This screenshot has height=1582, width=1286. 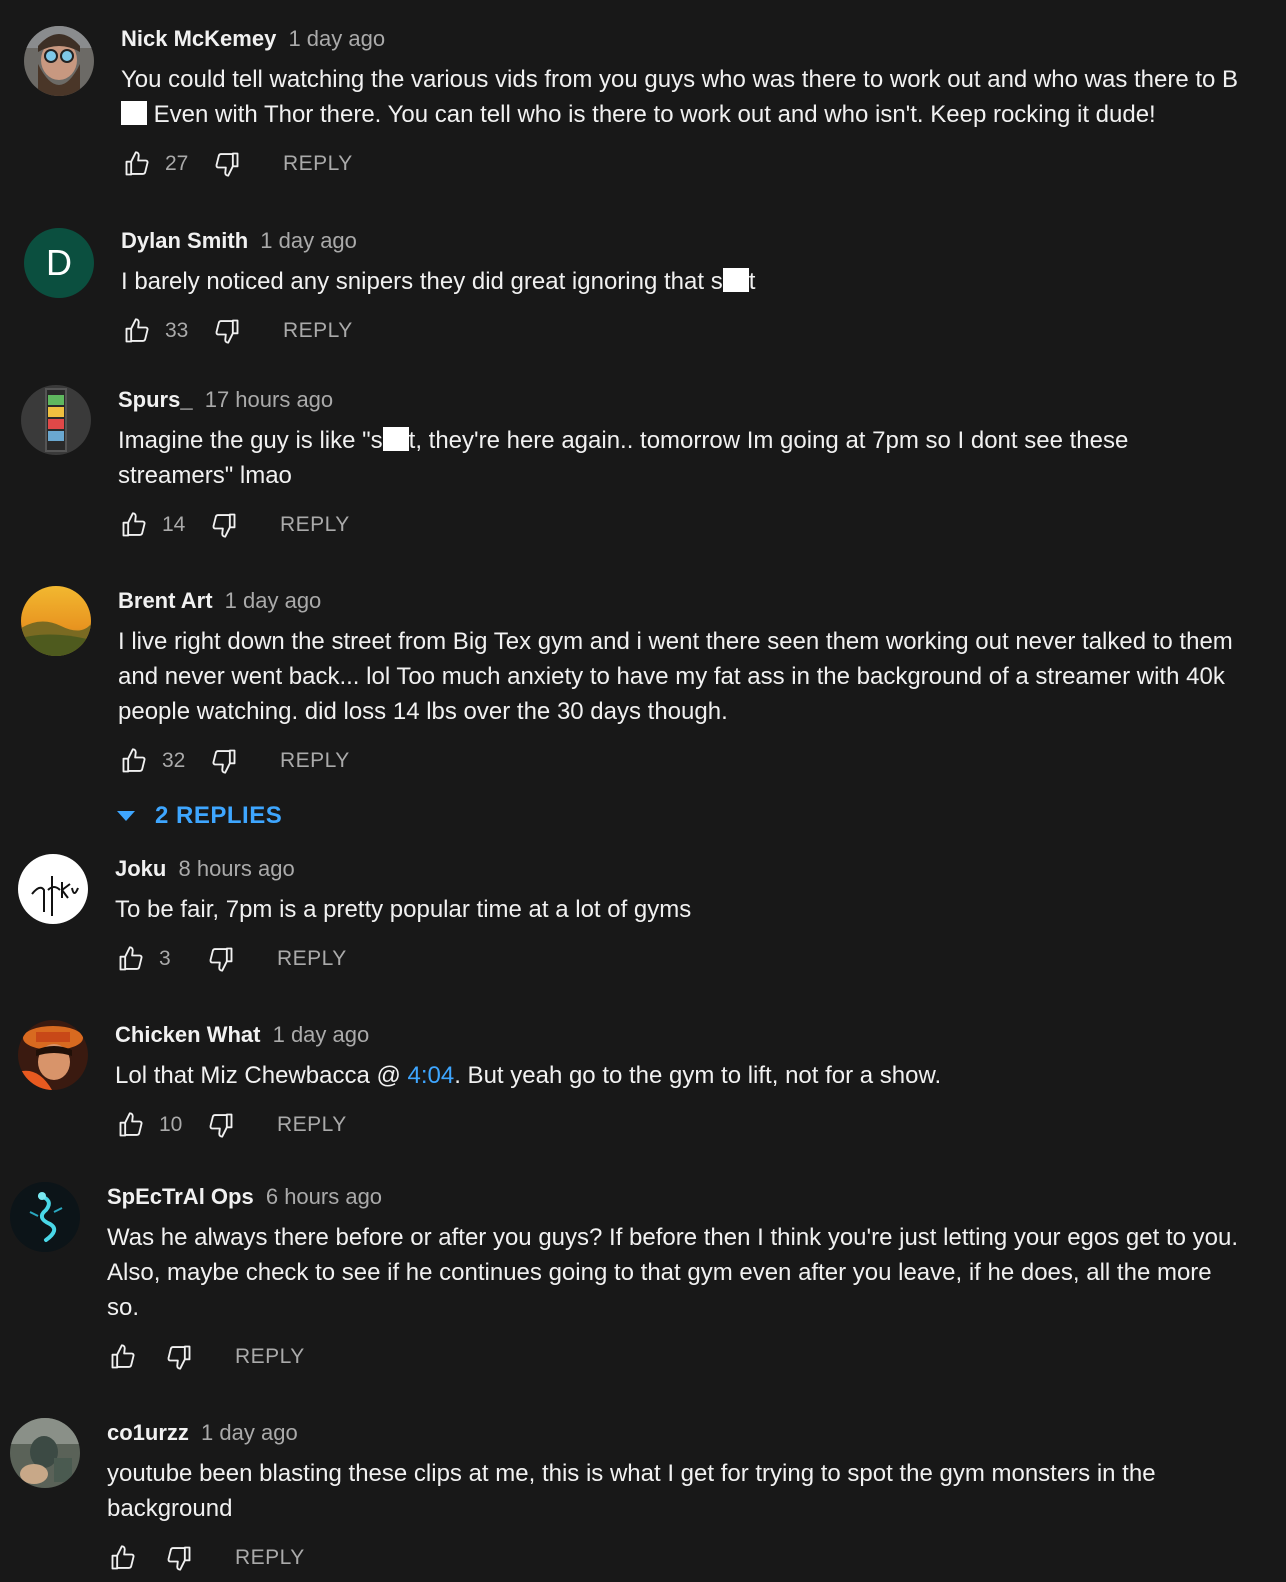 What do you see at coordinates (187, 1034) in the screenshot?
I see `comment-author: Chicken What` at bounding box center [187, 1034].